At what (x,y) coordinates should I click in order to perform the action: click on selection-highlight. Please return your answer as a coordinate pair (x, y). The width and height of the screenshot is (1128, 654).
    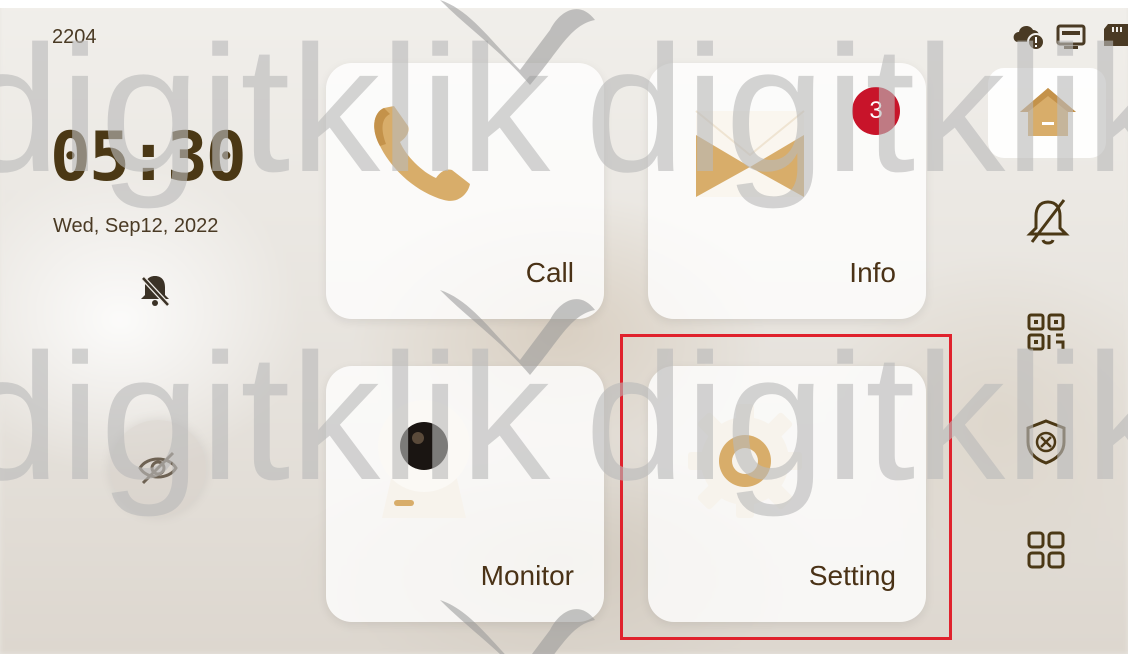
    Looking at the image, I should click on (786, 487).